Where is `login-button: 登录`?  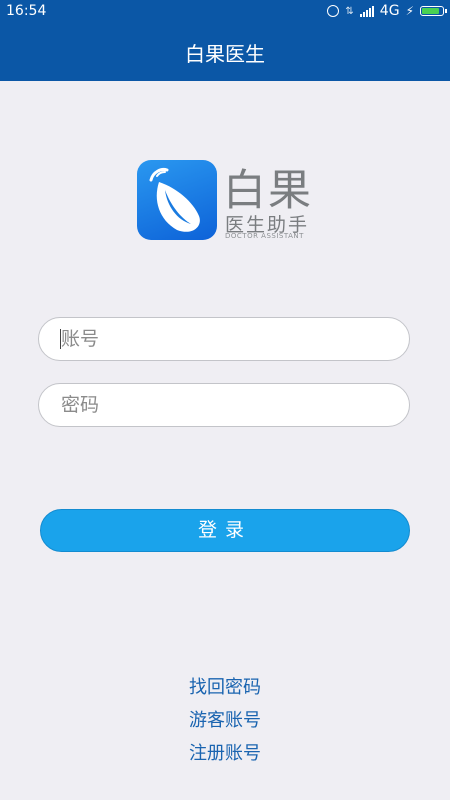 login-button: 登录 is located at coordinates (225, 530).